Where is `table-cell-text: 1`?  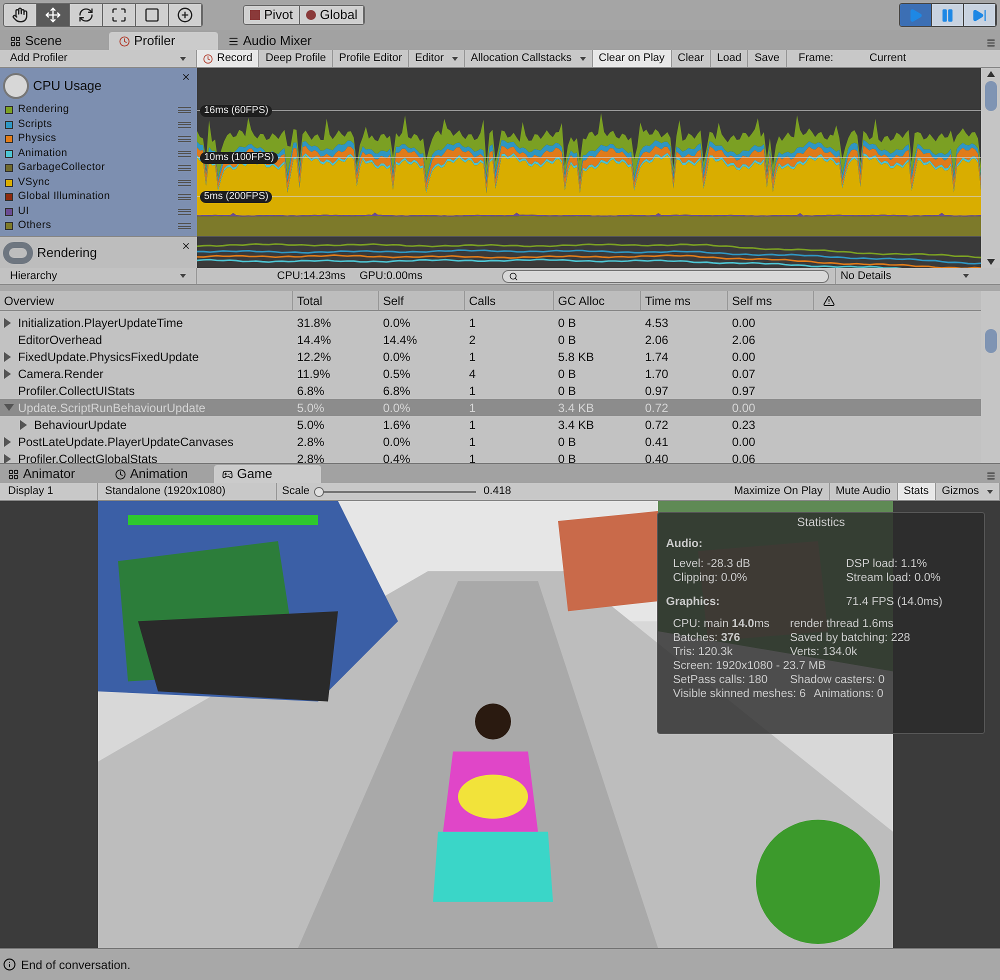 table-cell-text: 1 is located at coordinates (472, 441).